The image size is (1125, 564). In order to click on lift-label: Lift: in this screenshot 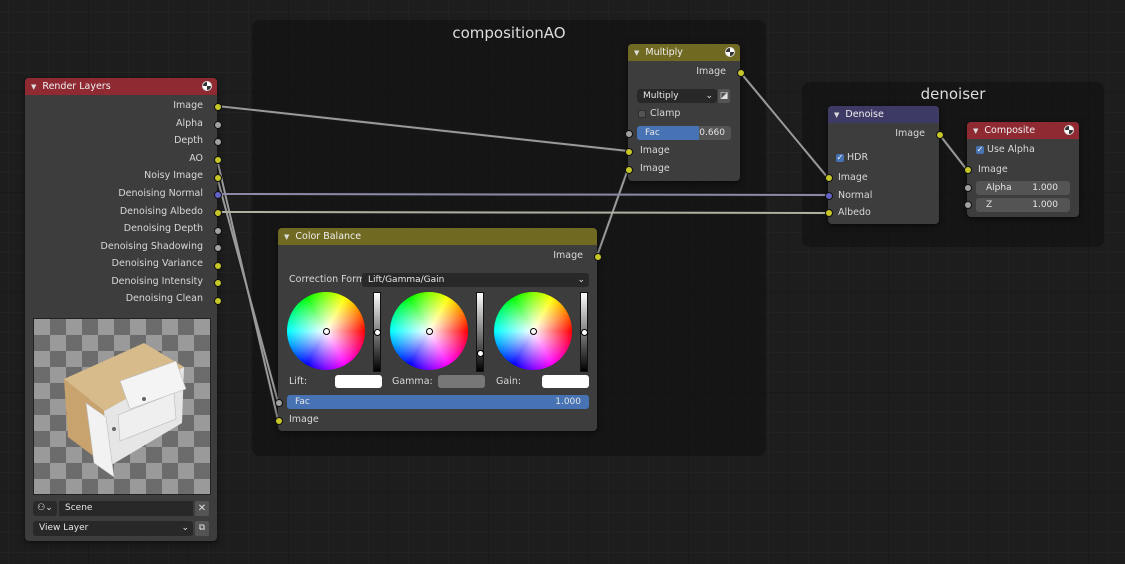, I will do `click(298, 381)`.